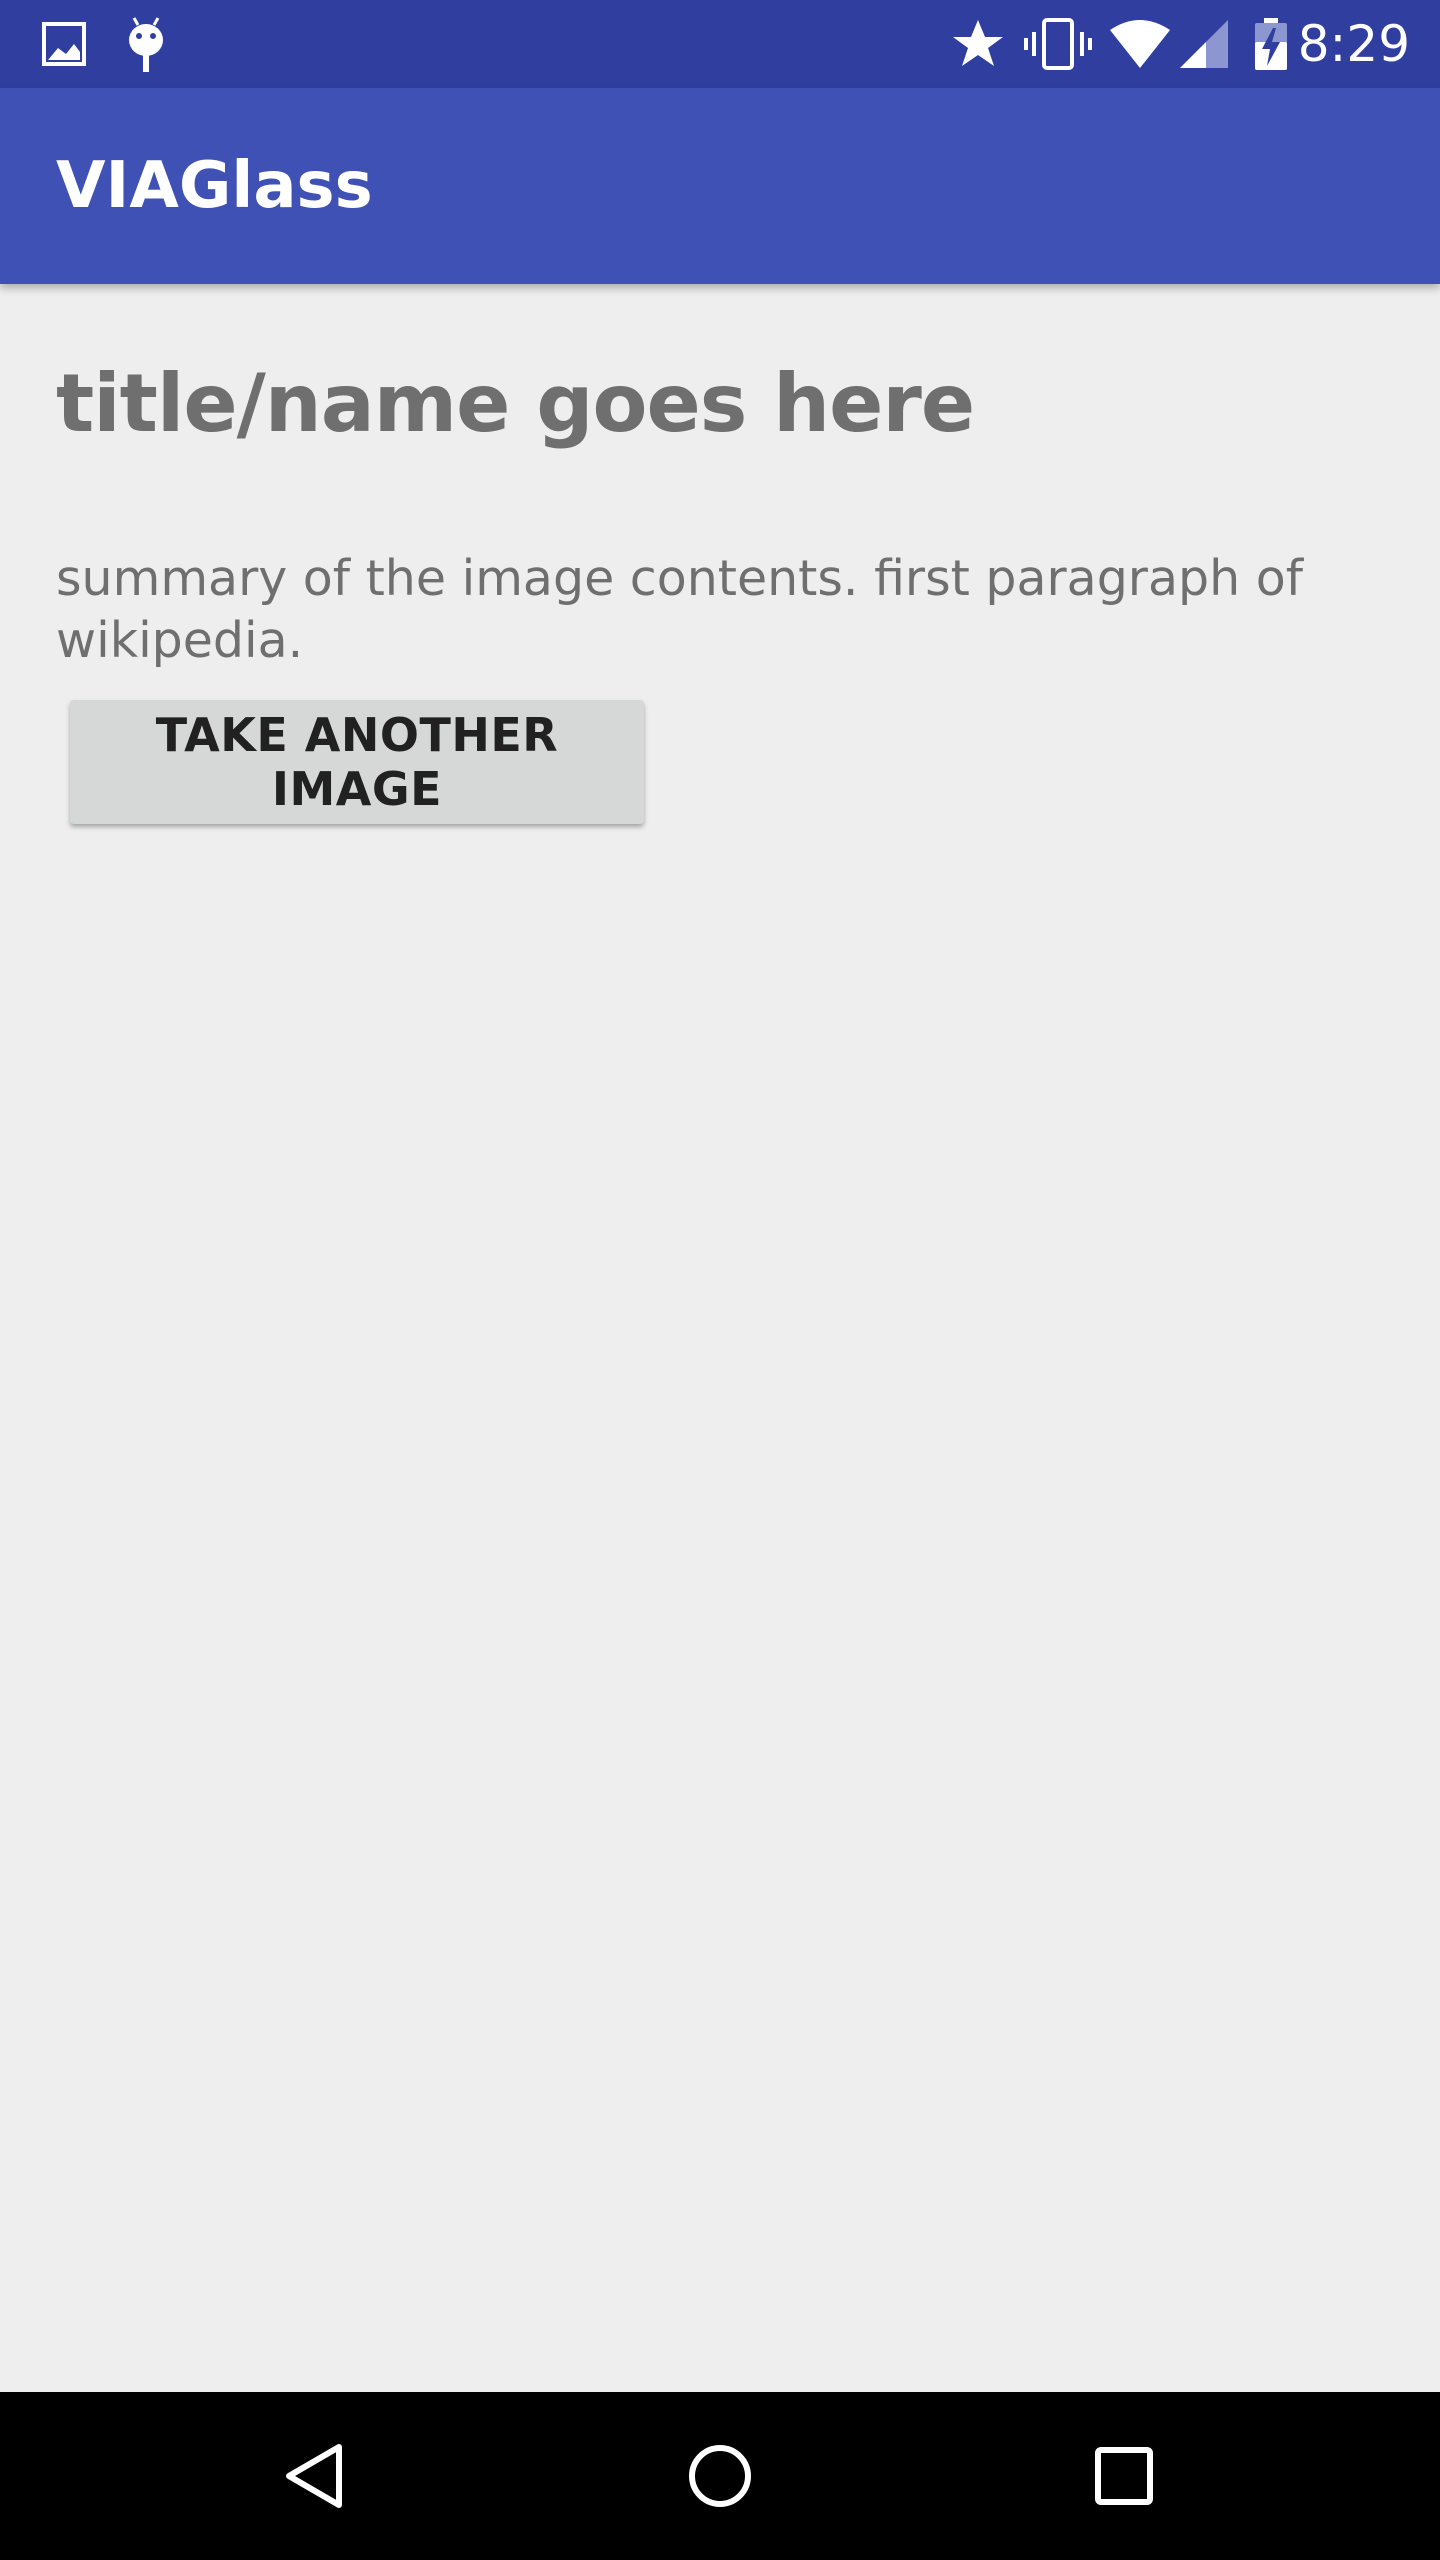 The height and width of the screenshot is (2560, 1440). I want to click on status-time: 8:29, so click(1353, 44).